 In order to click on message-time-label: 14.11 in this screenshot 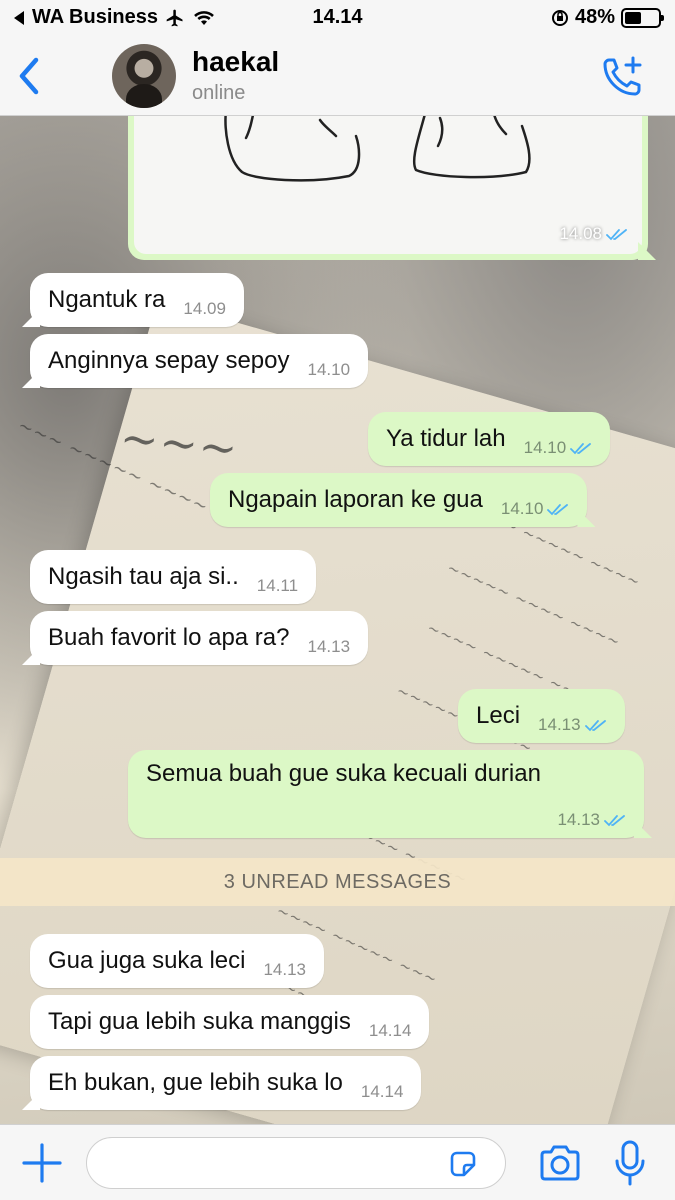, I will do `click(277, 585)`.